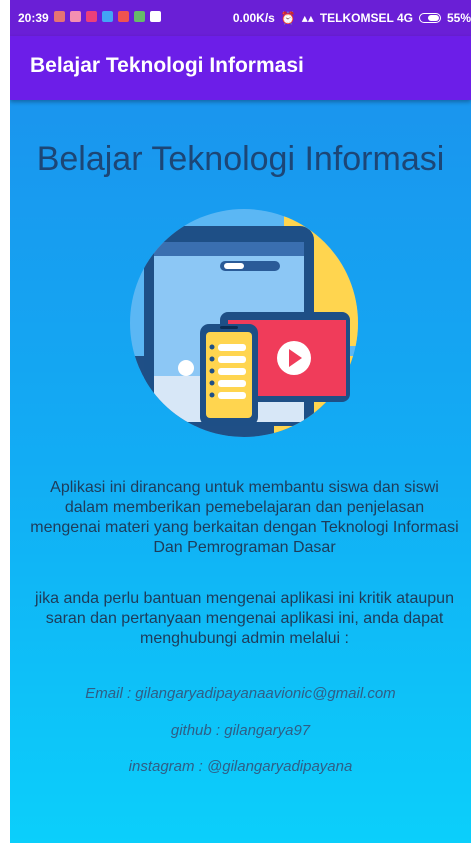 The image size is (471, 843). I want to click on battery-icon, so click(429, 18).